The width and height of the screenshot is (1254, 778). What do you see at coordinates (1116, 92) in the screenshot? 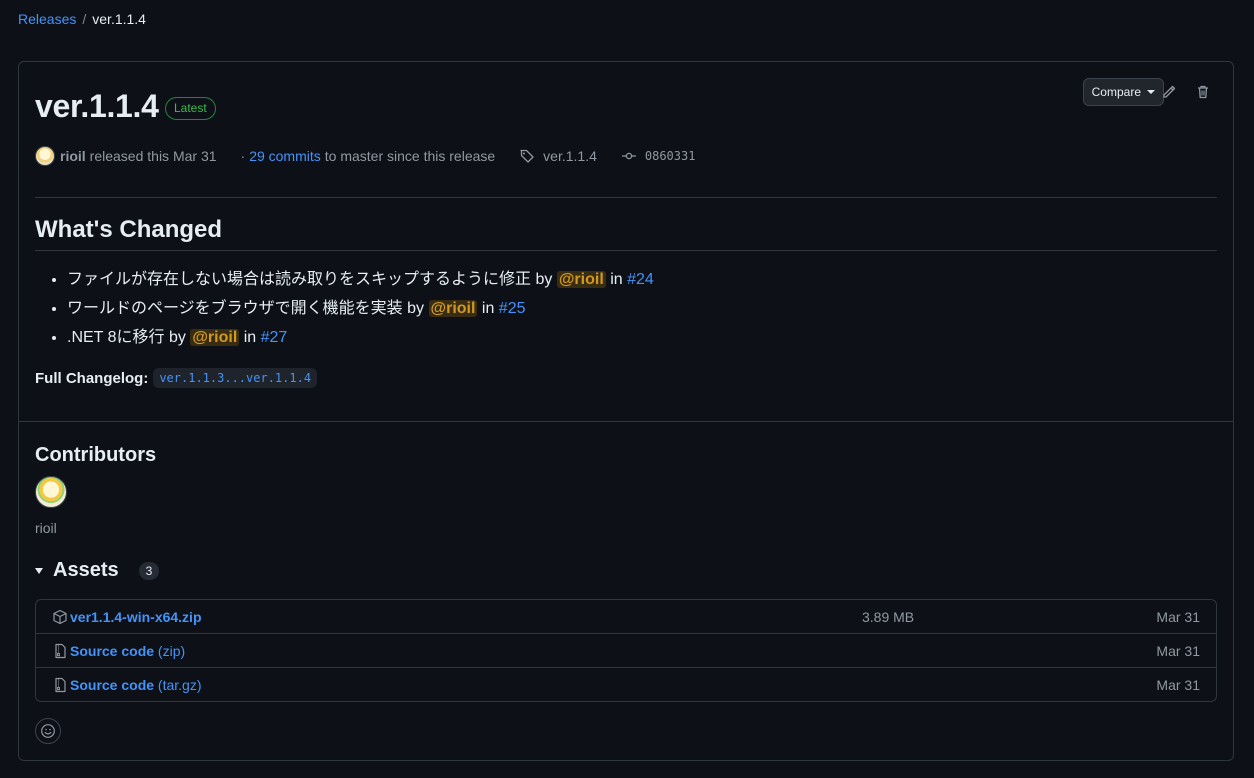
I see `compare-label: Compare` at bounding box center [1116, 92].